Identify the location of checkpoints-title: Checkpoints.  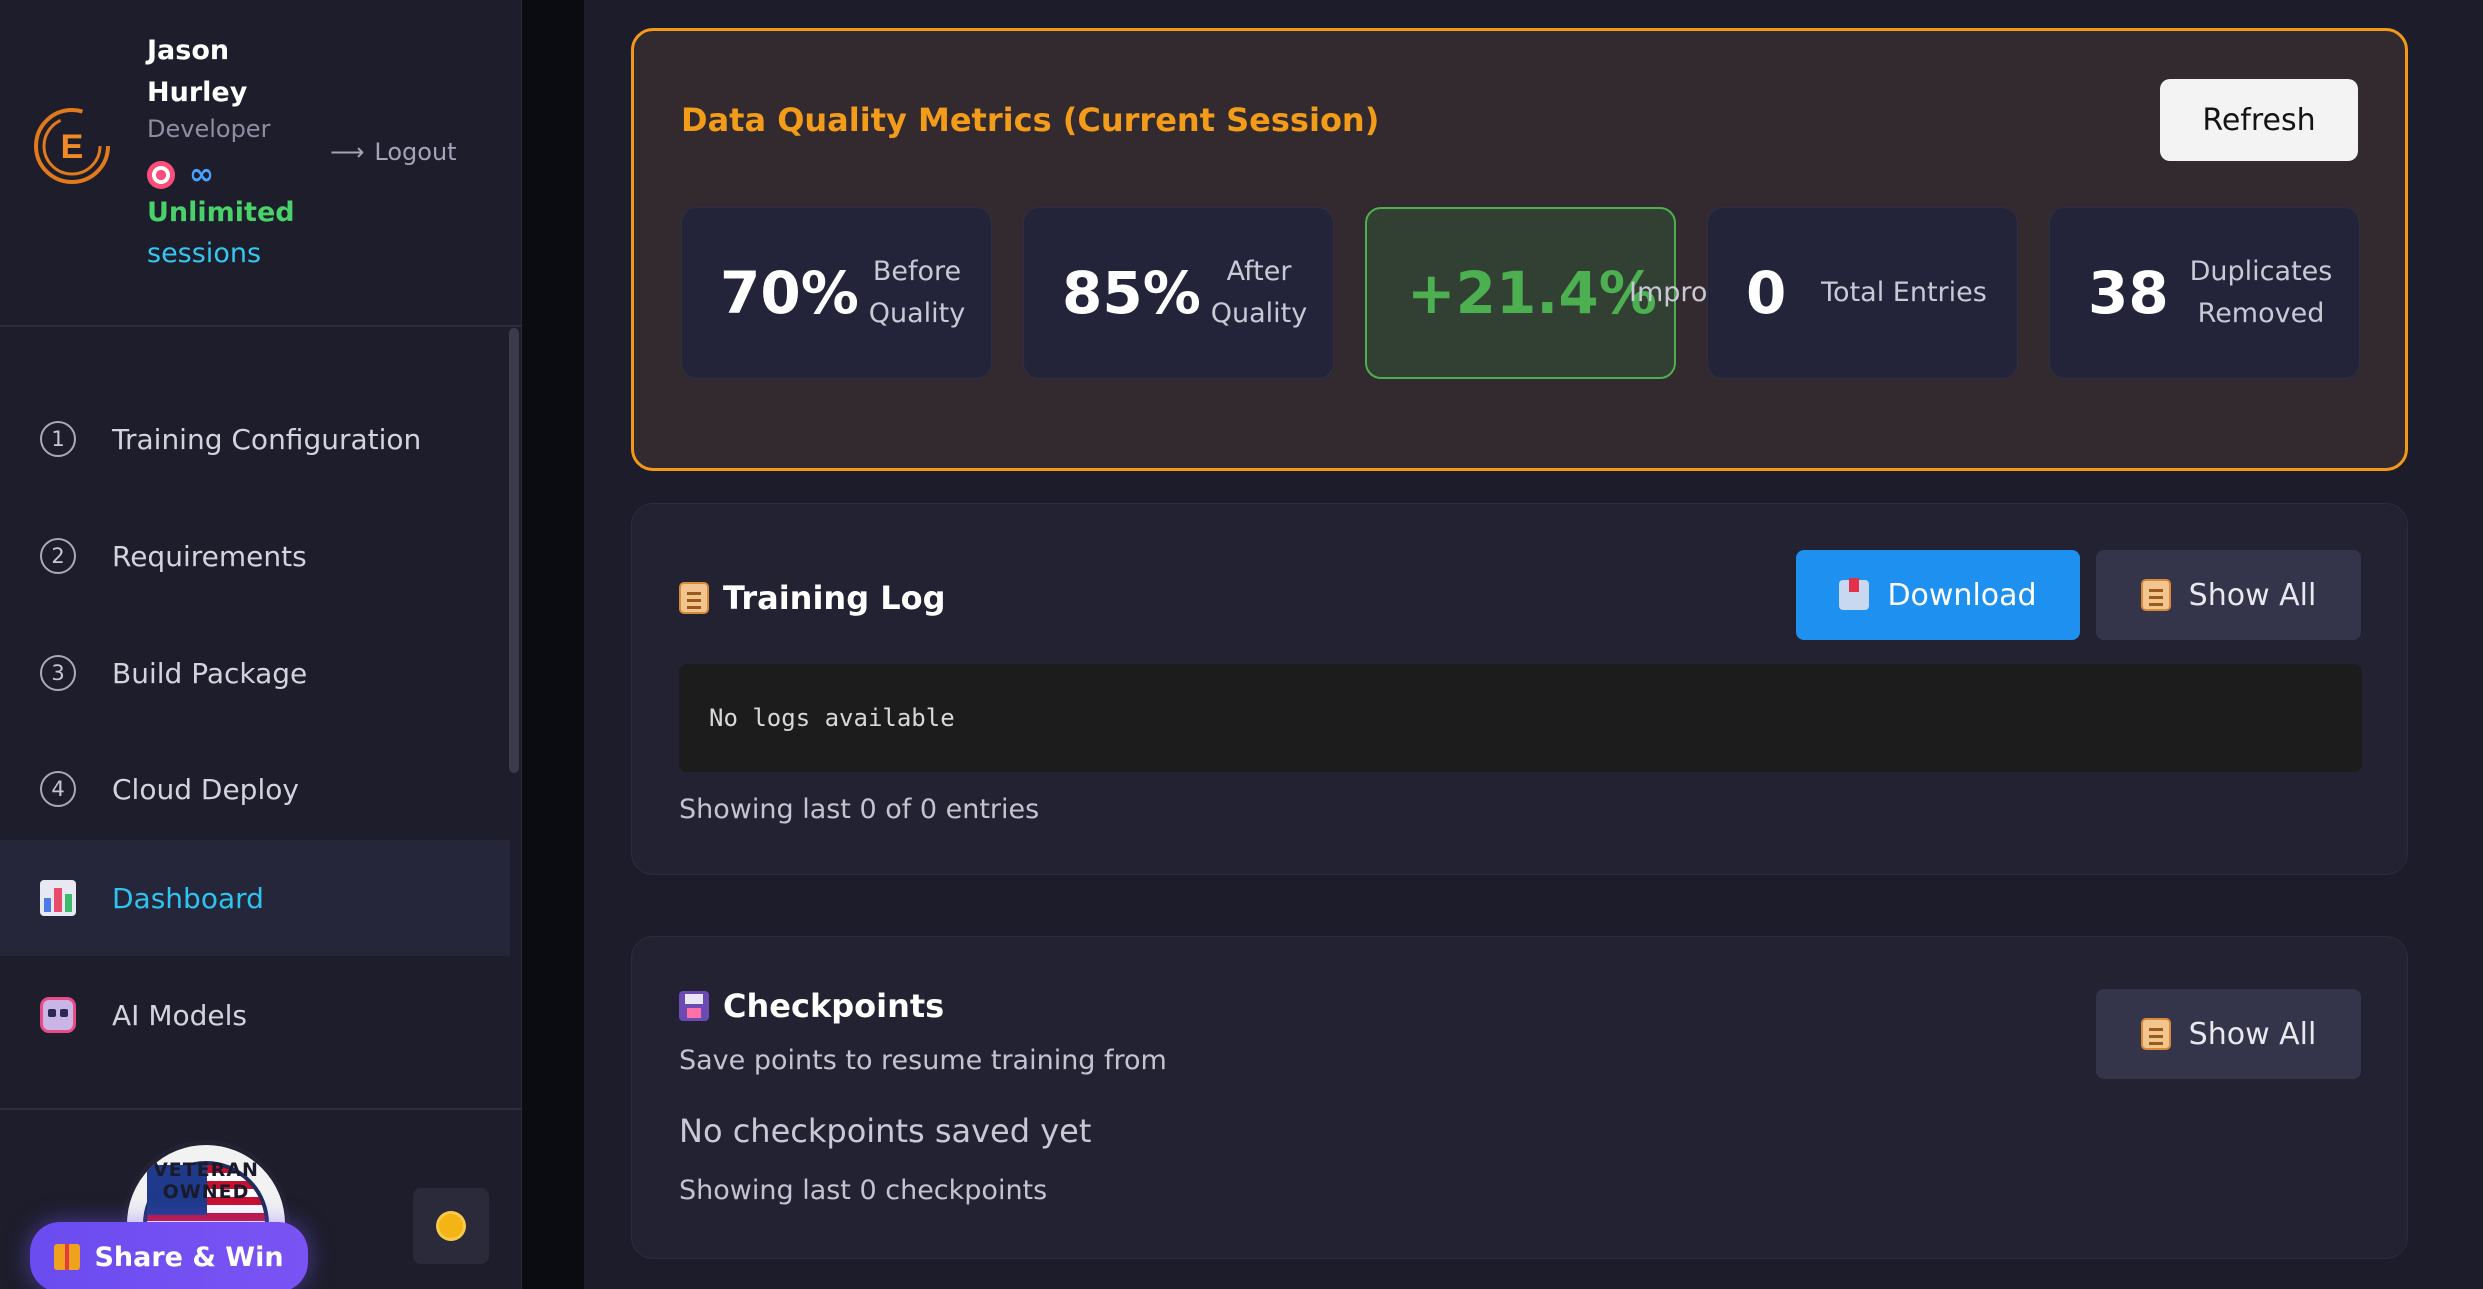
(811, 1006).